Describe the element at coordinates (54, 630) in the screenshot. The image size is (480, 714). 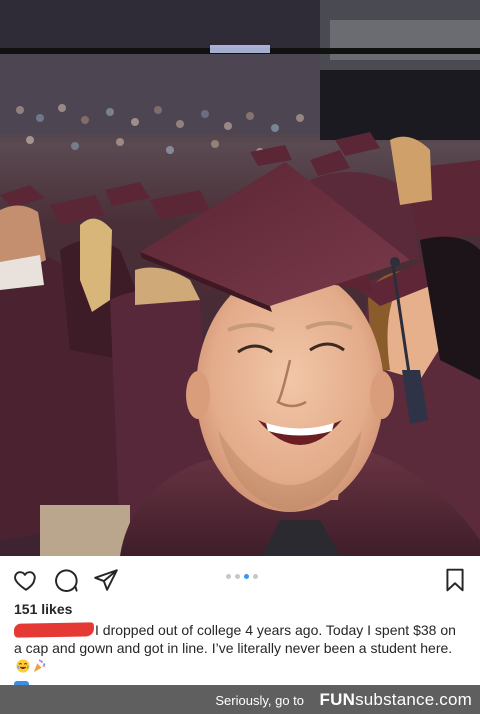
I see `redacted-username` at that location.